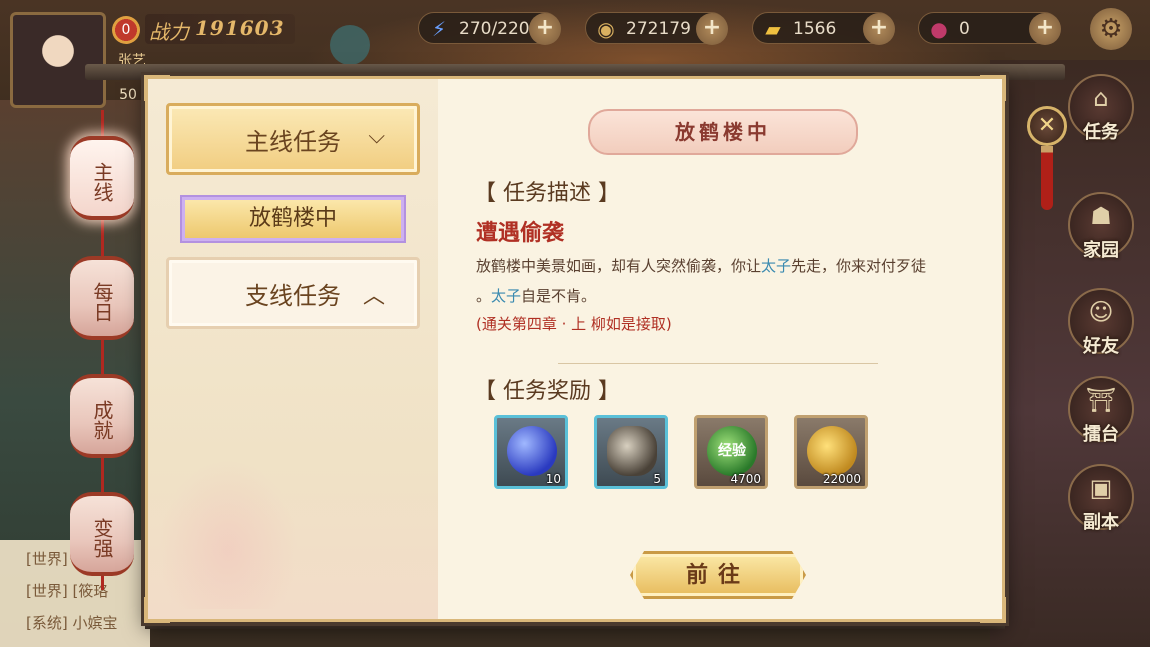 This screenshot has width=1150, height=647. What do you see at coordinates (1101, 488) in the screenshot?
I see `dungeon-icon: ▣` at bounding box center [1101, 488].